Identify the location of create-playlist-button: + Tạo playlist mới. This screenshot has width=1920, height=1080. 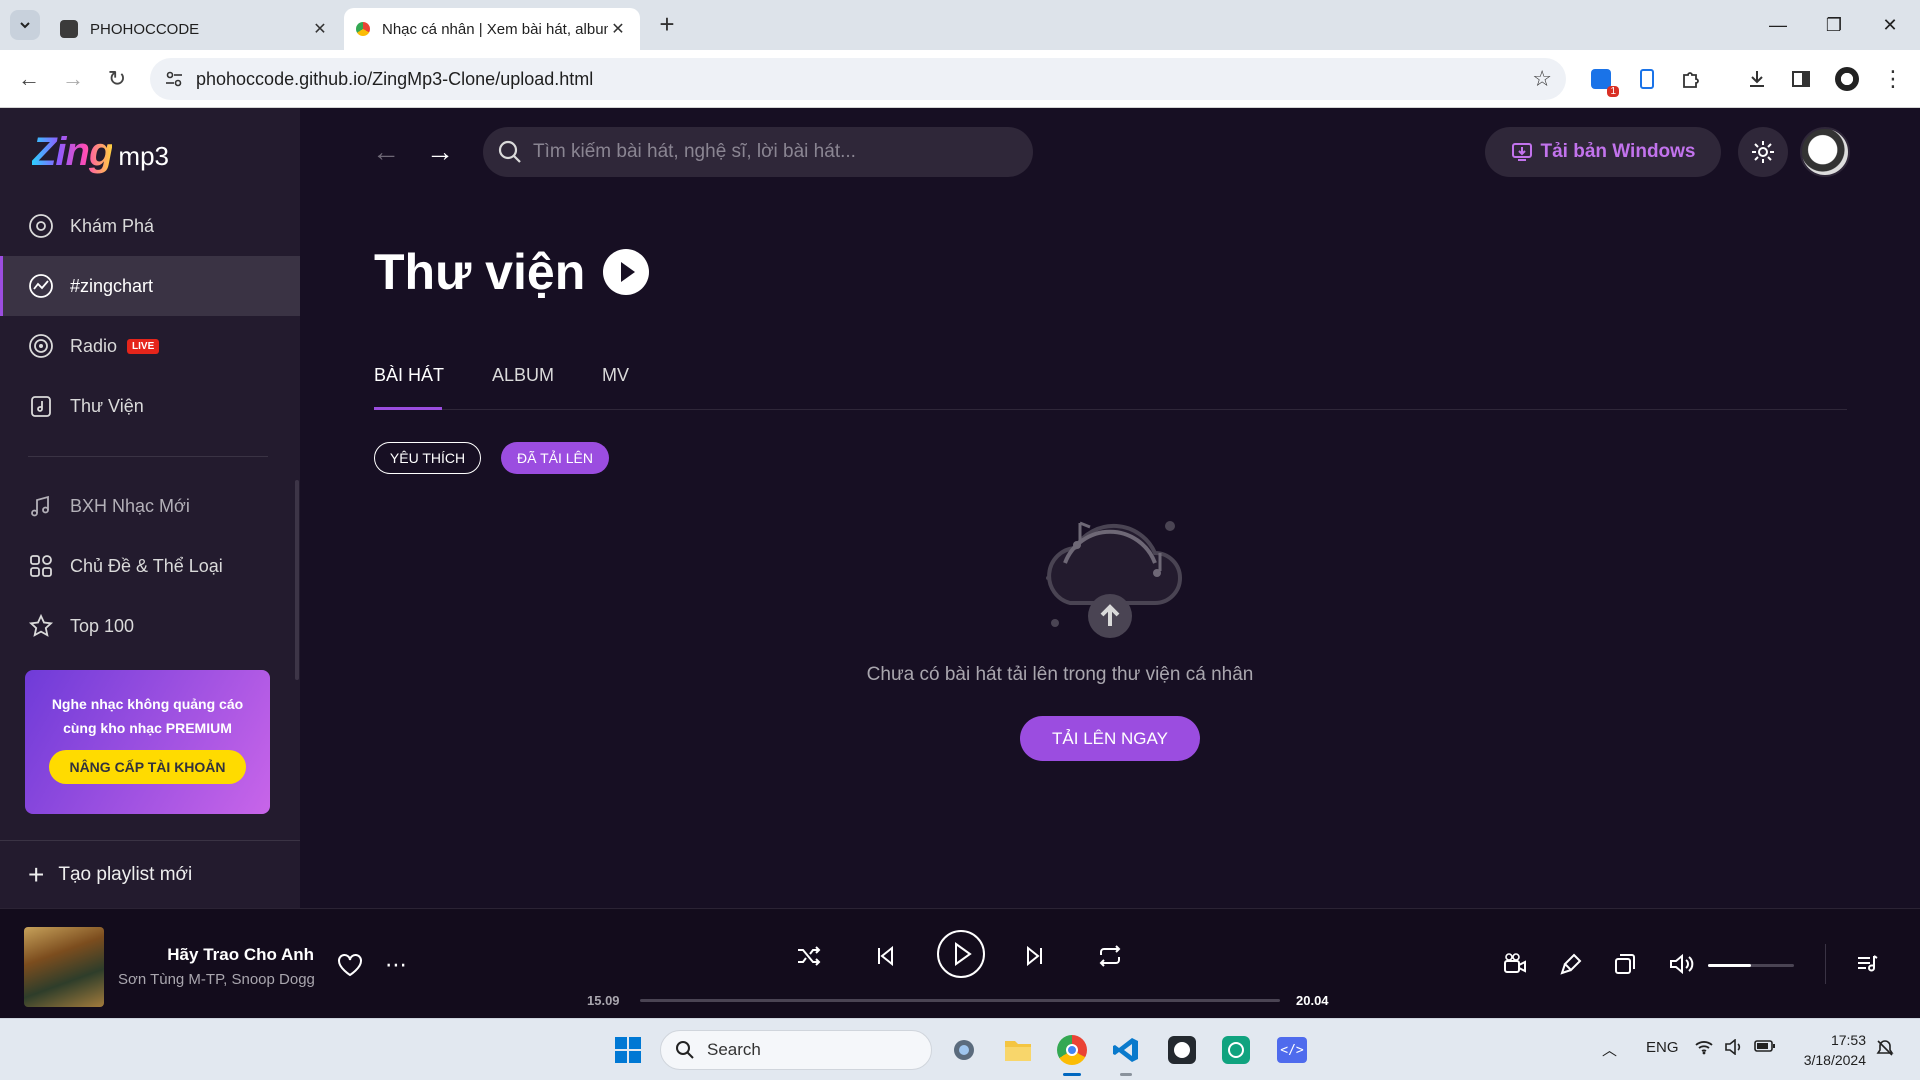
(150, 874).